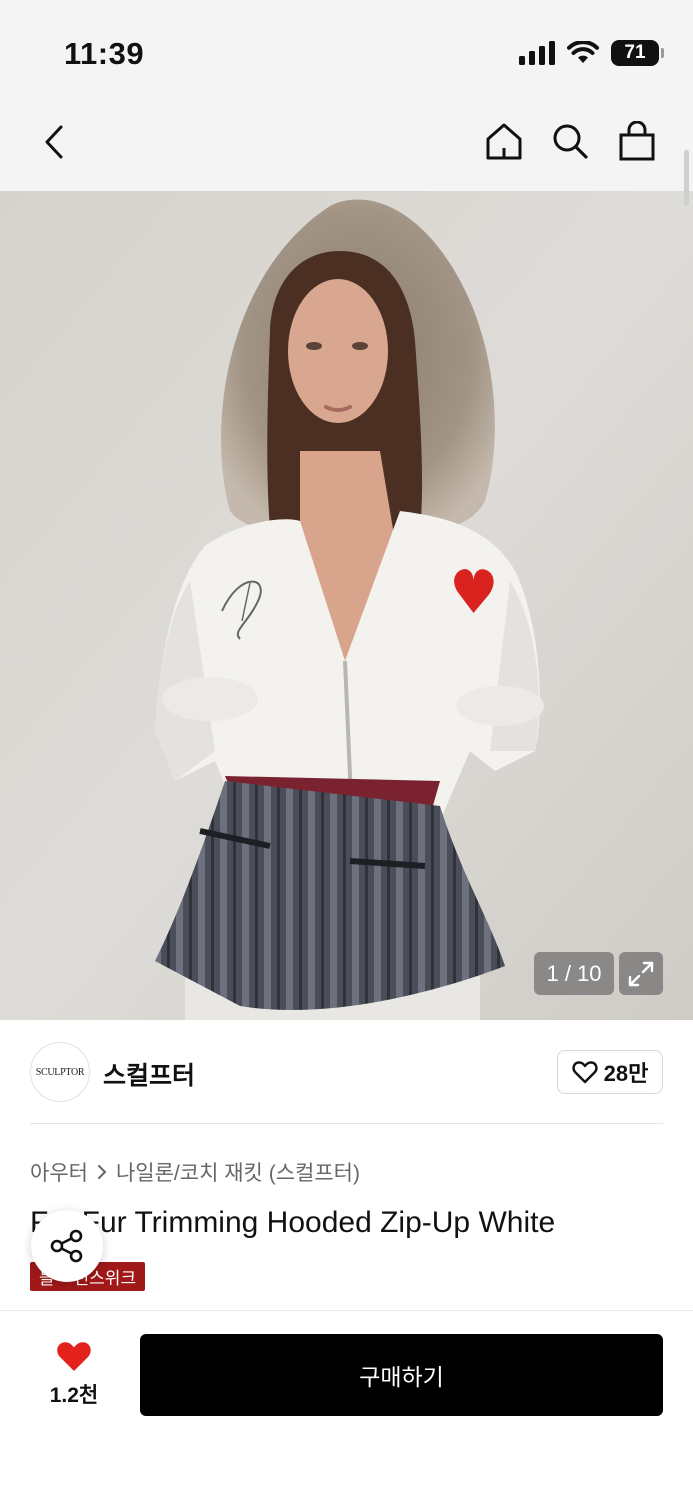  Describe the element at coordinates (74, 1374) in the screenshot. I see `wishlist-button: 1.2천` at that location.